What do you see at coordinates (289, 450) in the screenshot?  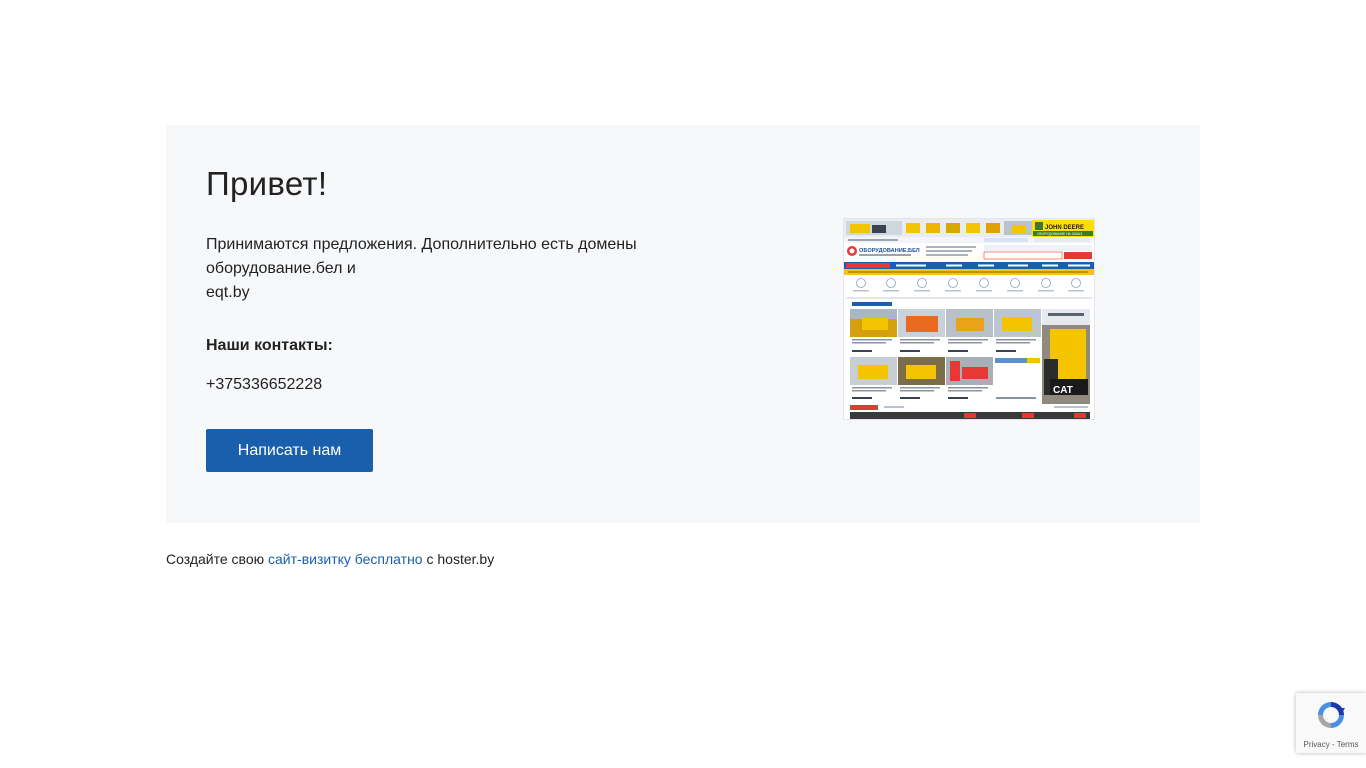 I see `write-us-button: Написать нам` at bounding box center [289, 450].